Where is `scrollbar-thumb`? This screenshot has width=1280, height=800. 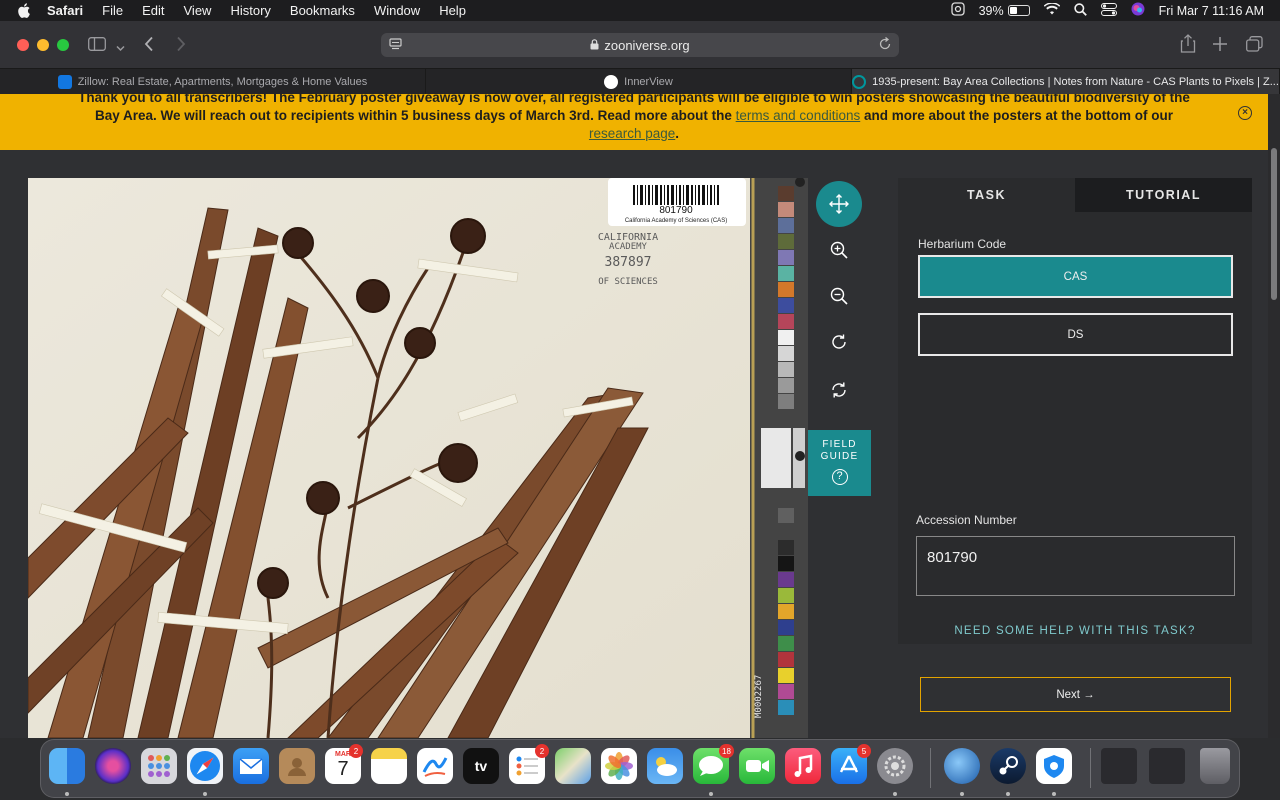
scrollbar-thumb is located at coordinates (1274, 224).